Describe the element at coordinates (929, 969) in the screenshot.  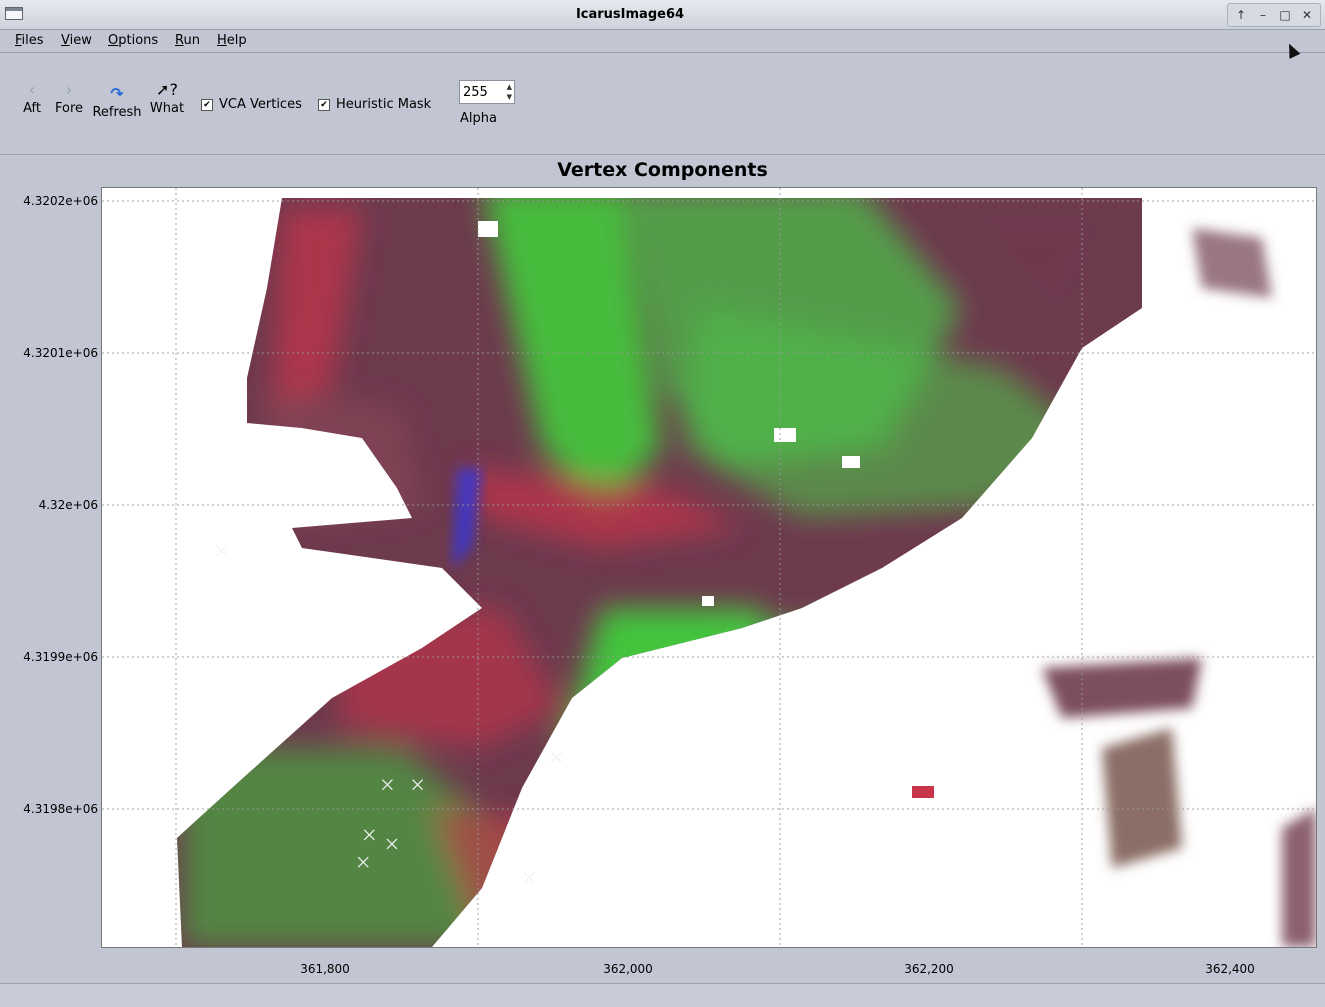
I see `x-tick-label: 362,200` at that location.